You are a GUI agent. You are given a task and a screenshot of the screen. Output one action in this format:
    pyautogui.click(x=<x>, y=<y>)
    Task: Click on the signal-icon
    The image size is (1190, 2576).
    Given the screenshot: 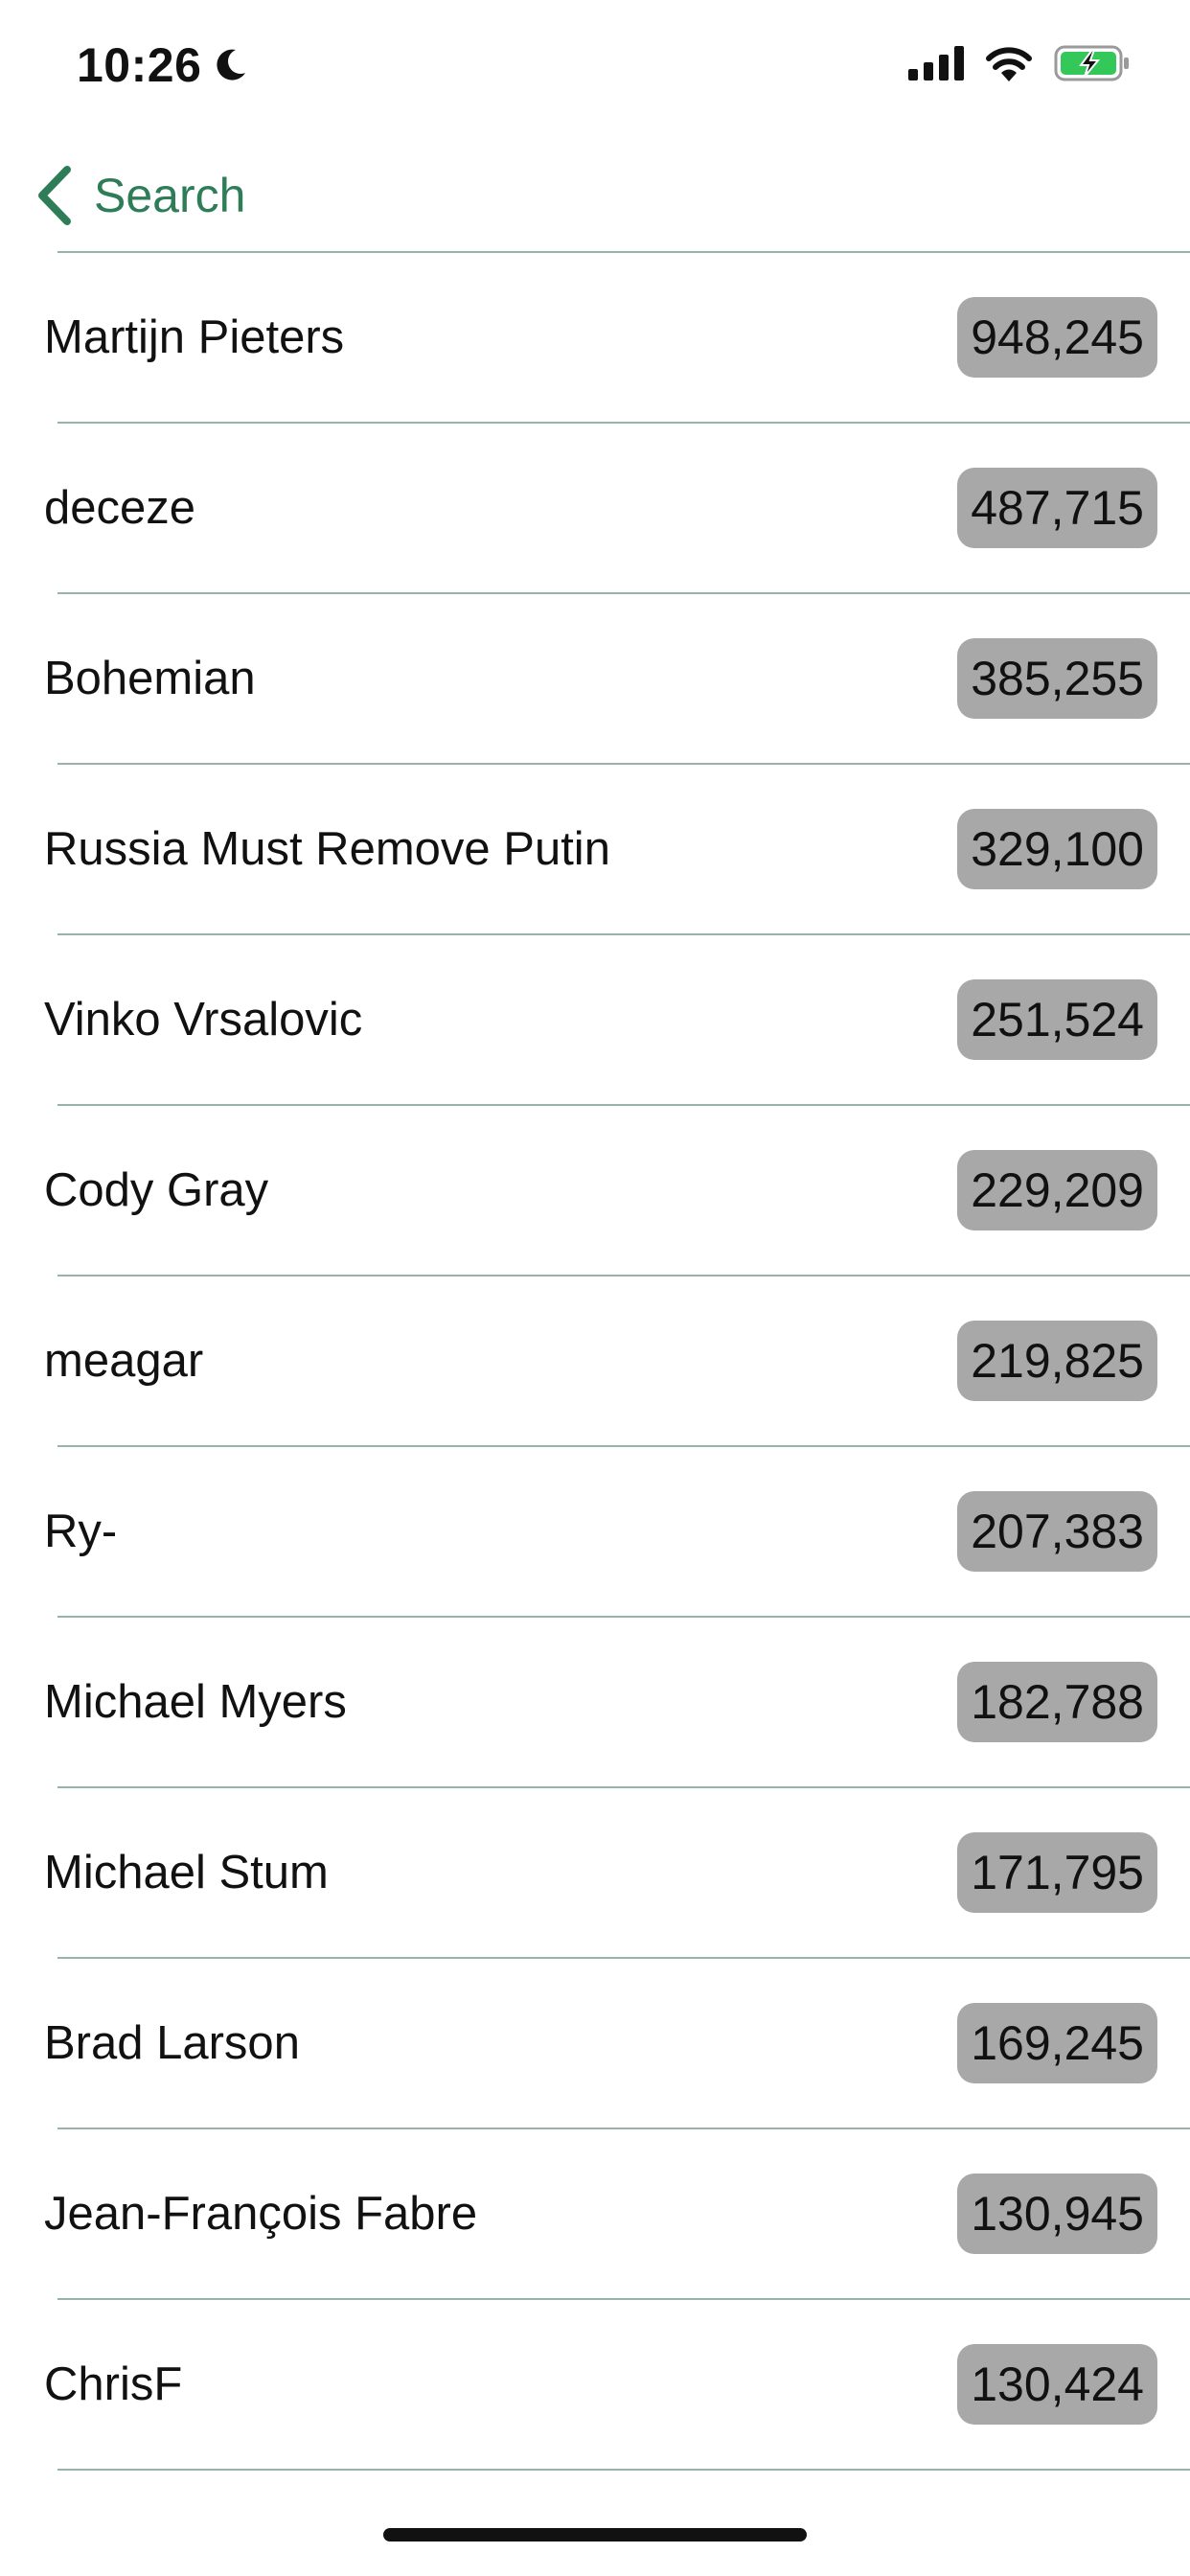 What is the action you would take?
    pyautogui.click(x=936, y=63)
    